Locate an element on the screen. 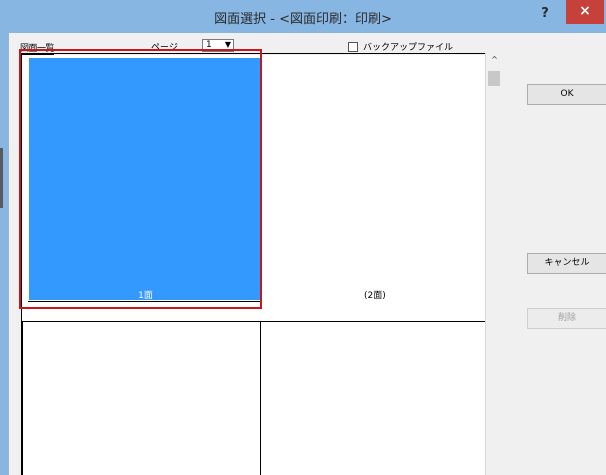 This screenshot has width=606, height=475. left-border-line is located at coordinates (22, 398).